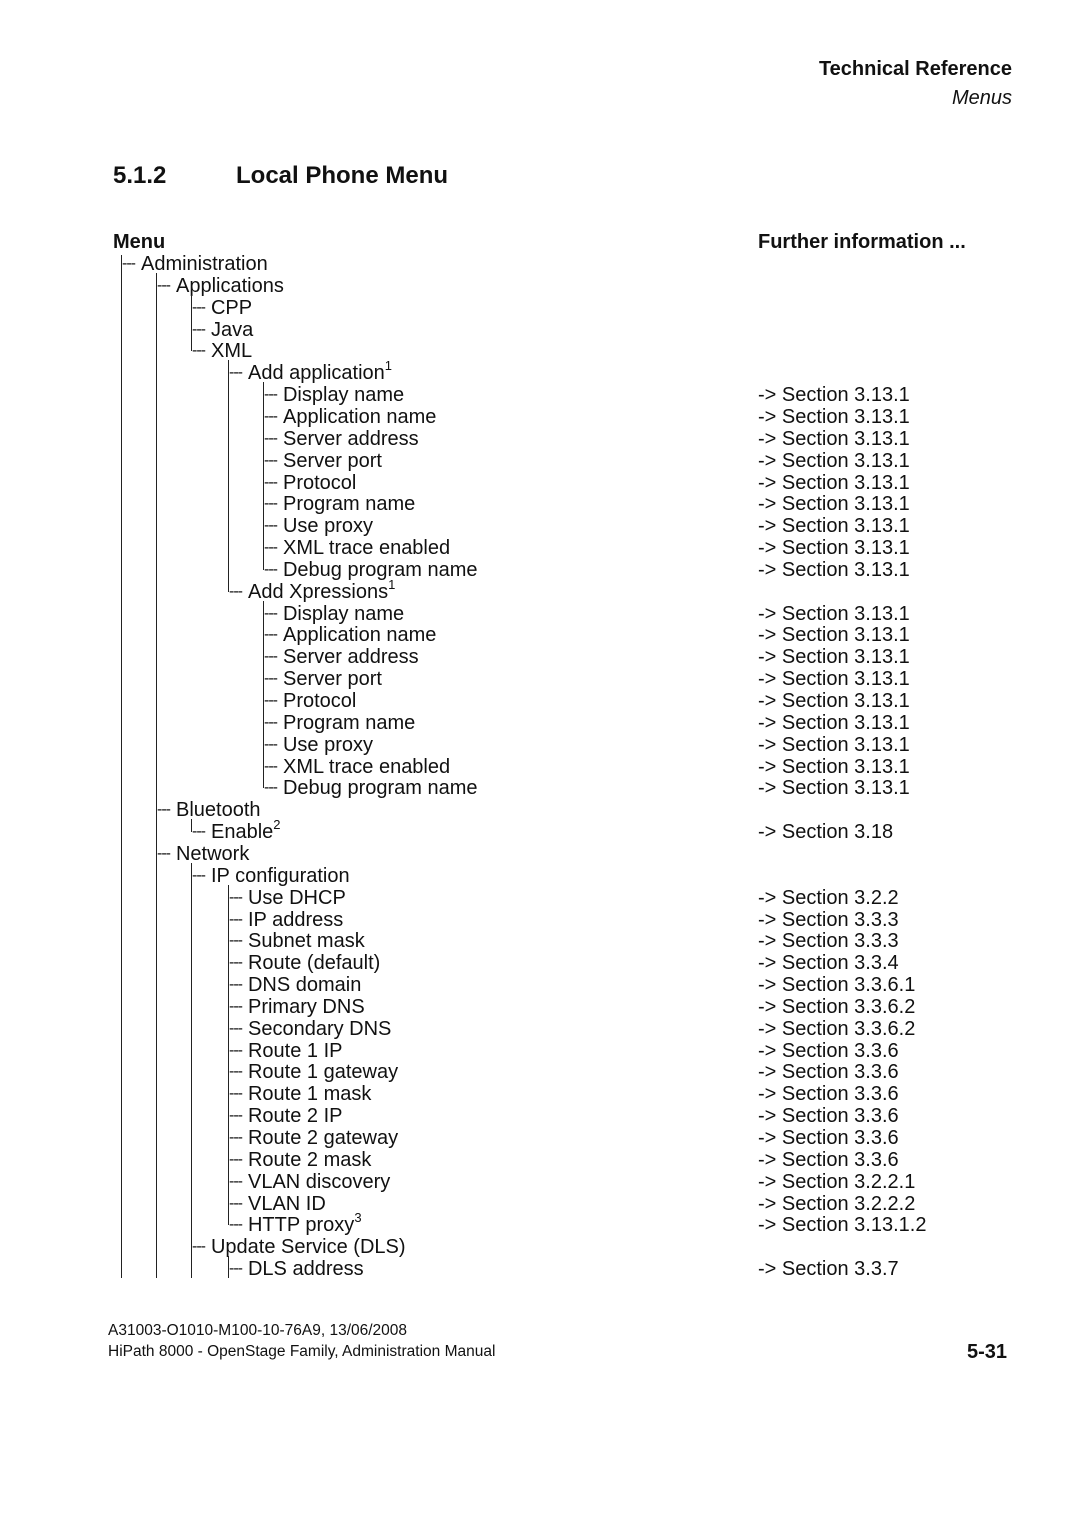  Describe the element at coordinates (318, 591) in the screenshot. I see `tree-item-label: Add Xpressions` at that location.